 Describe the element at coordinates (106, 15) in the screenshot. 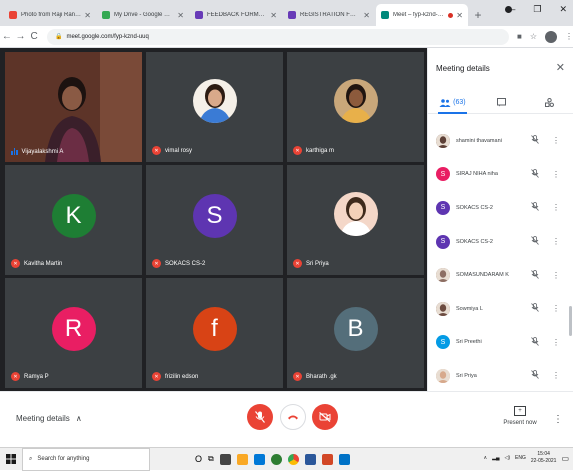

I see `favicon-icon` at that location.